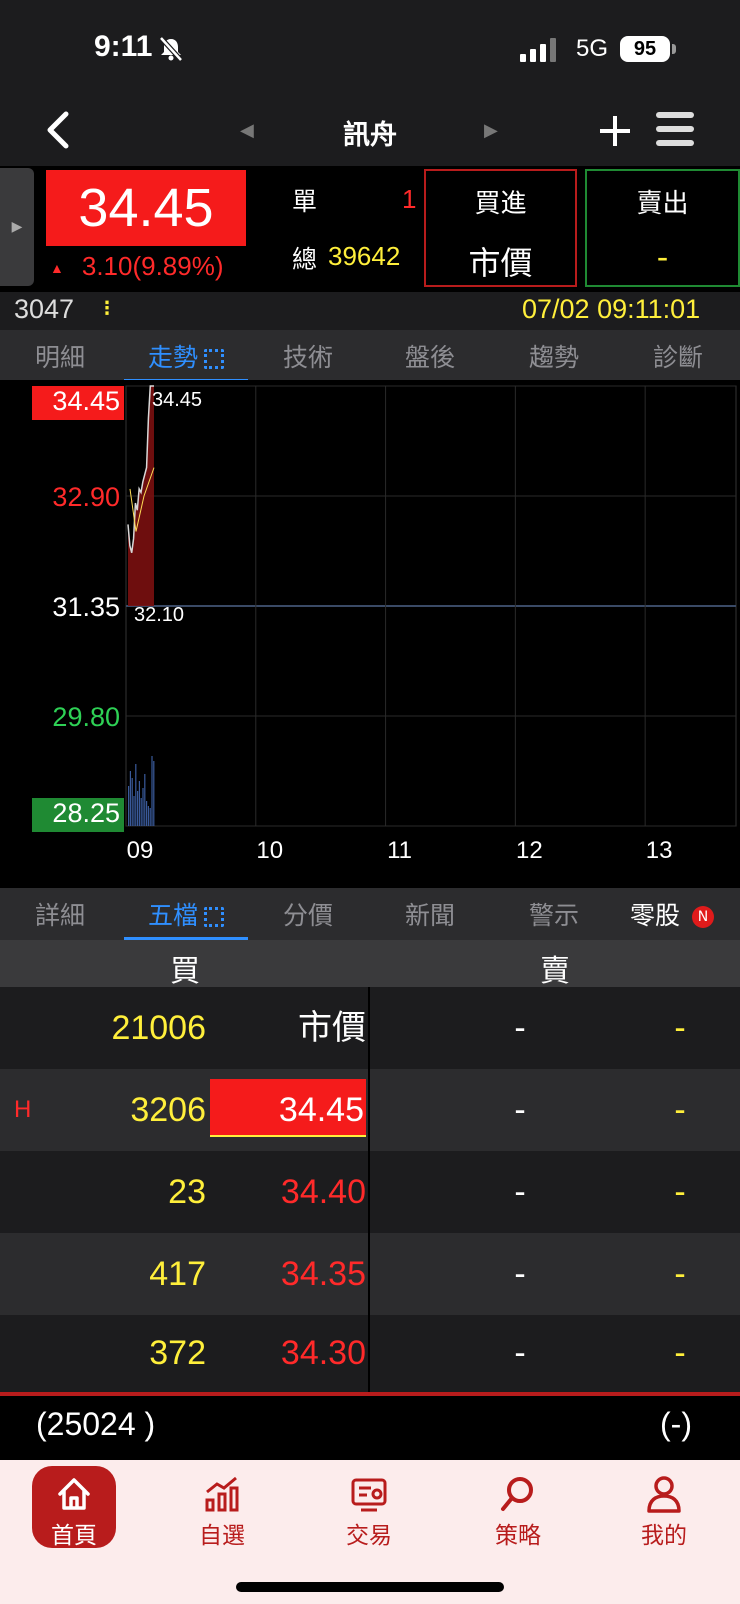 The height and width of the screenshot is (1604, 740). I want to click on home-icon, so click(74, 1494).